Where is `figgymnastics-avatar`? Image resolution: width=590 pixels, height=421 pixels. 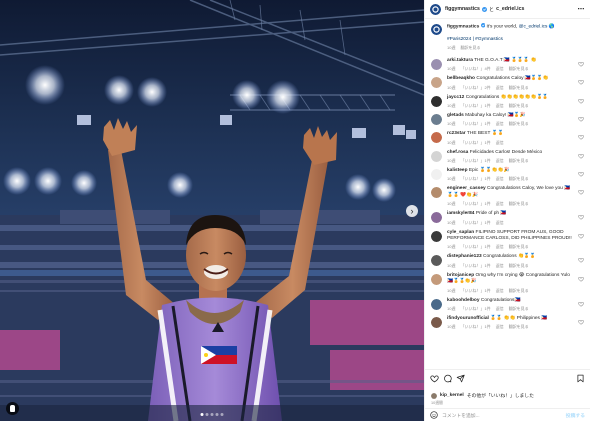 figgymnastics-avatar is located at coordinates (435, 9).